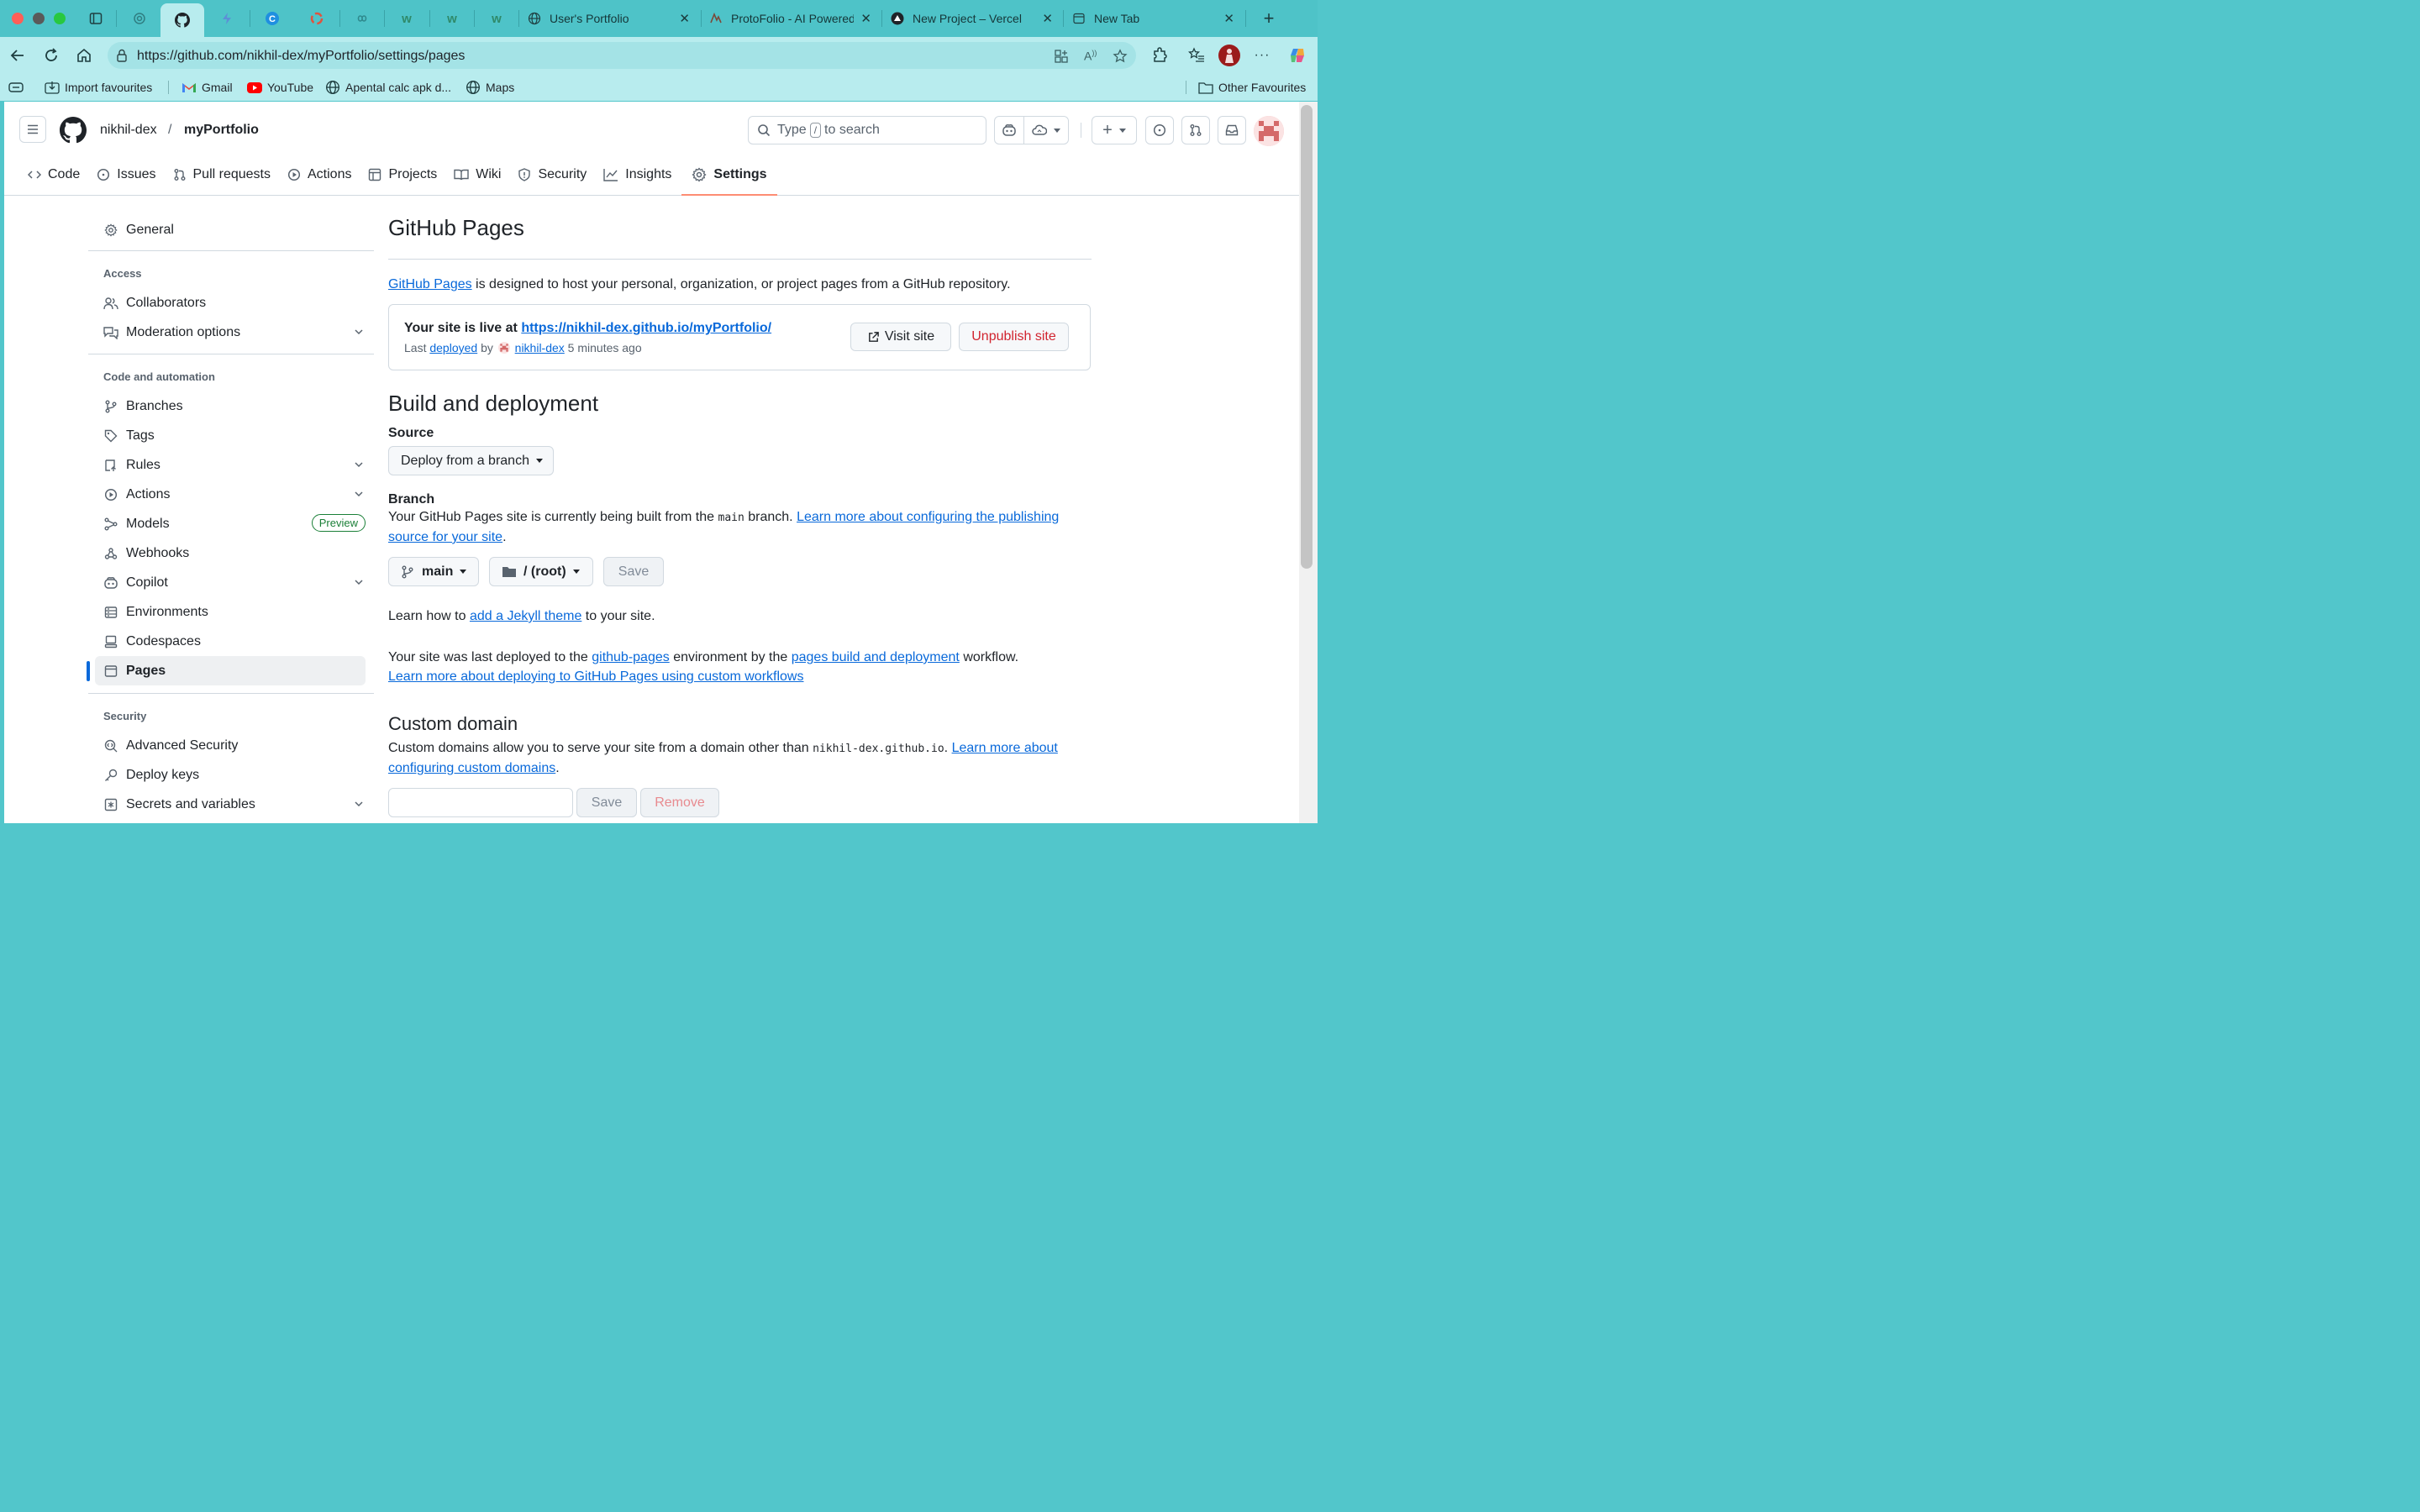  Describe the element at coordinates (73, 130) in the screenshot. I see `github-logo-icon` at that location.